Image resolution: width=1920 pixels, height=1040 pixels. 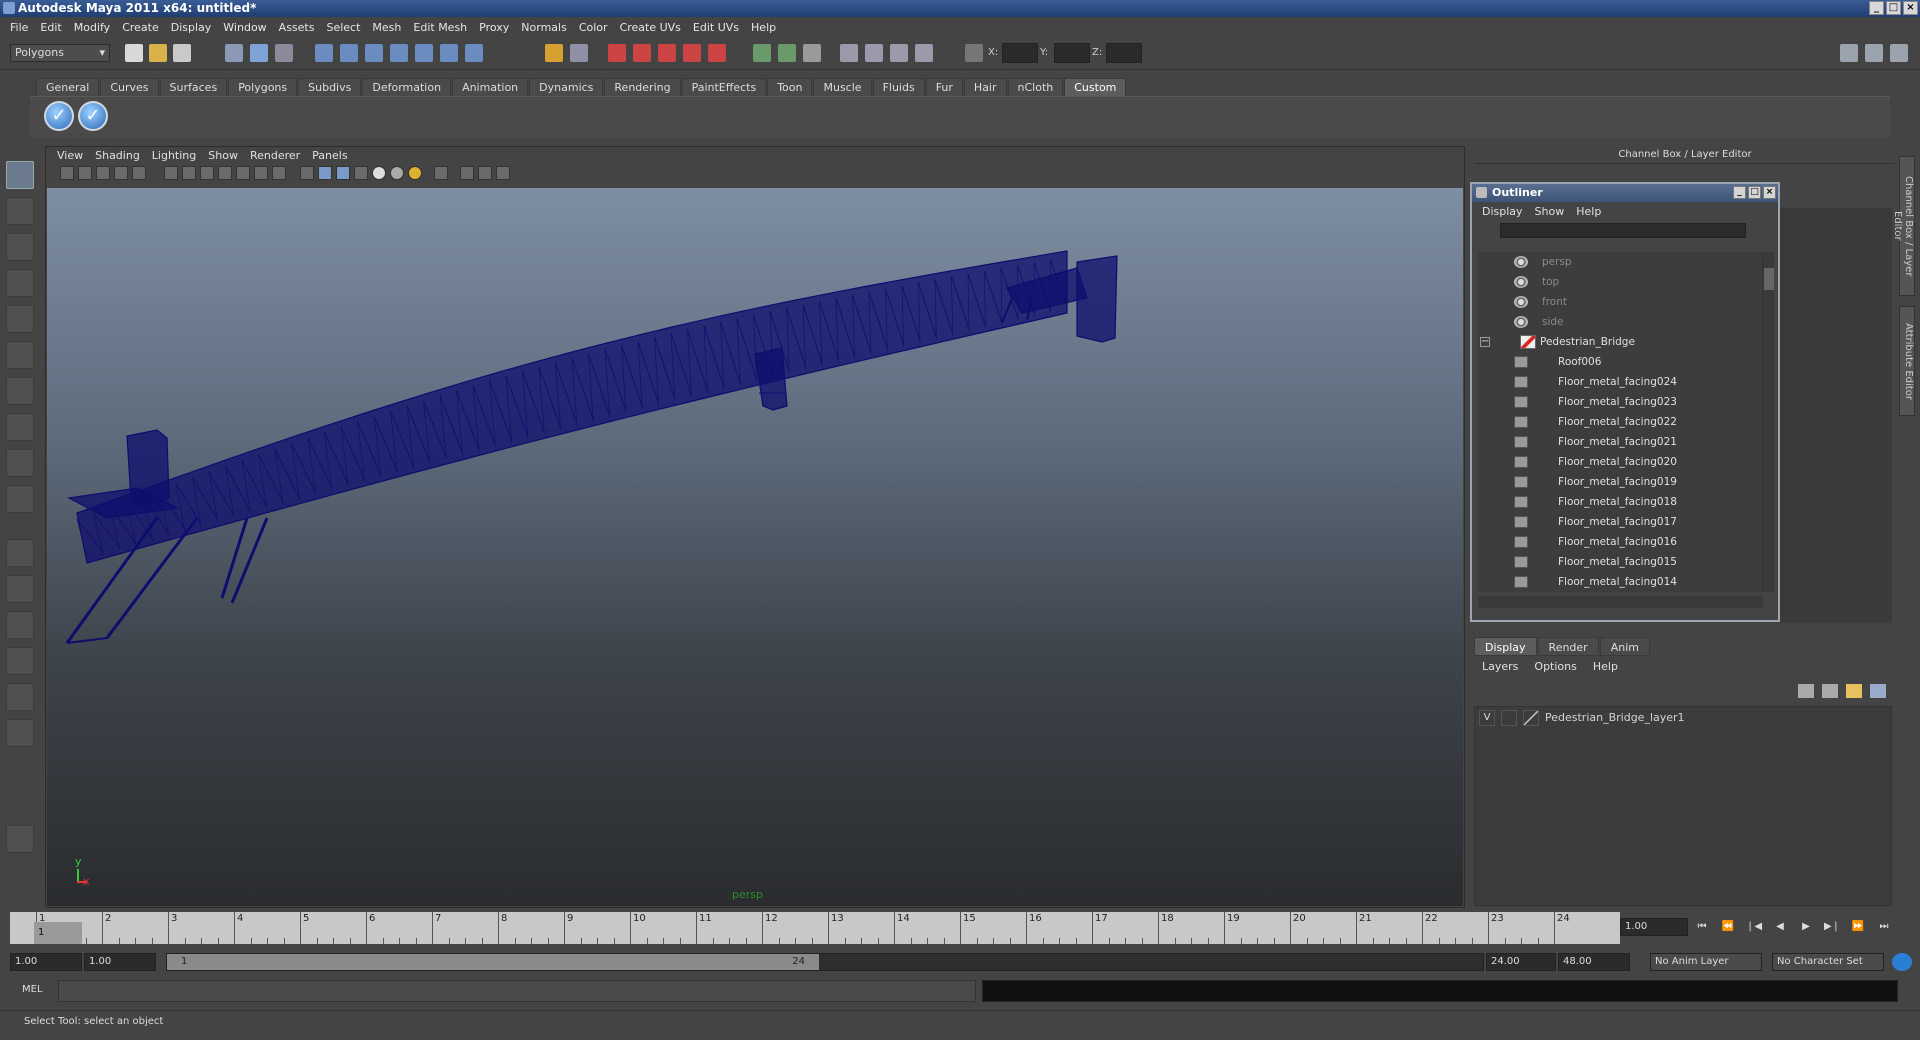 What do you see at coordinates (85, 173) in the screenshot?
I see `camera-attributes-icon` at bounding box center [85, 173].